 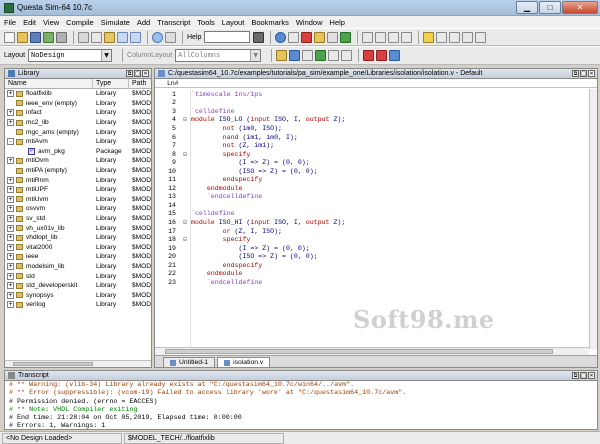 I want to click on code-line: 23 `endcelldefine, so click(x=376, y=282).